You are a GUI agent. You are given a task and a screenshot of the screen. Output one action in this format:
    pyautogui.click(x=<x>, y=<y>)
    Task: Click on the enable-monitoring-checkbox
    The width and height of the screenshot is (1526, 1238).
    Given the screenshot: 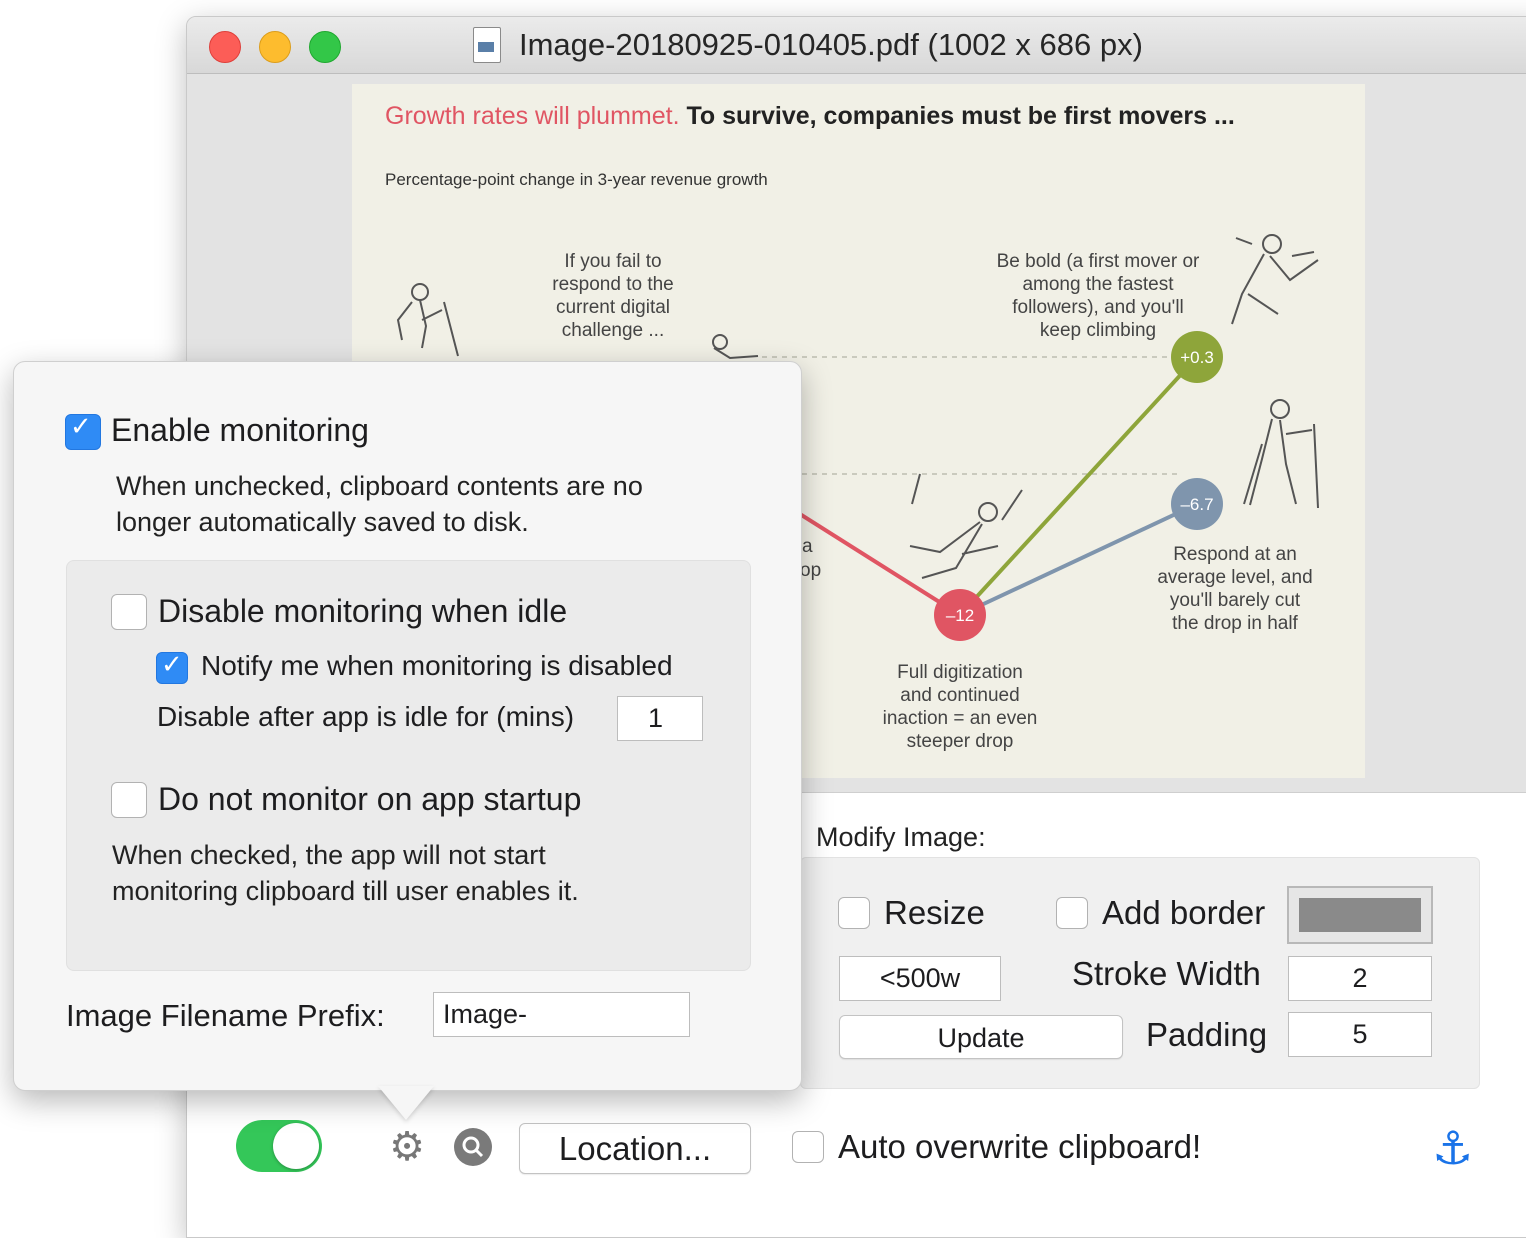 What is the action you would take?
    pyautogui.click(x=83, y=431)
    